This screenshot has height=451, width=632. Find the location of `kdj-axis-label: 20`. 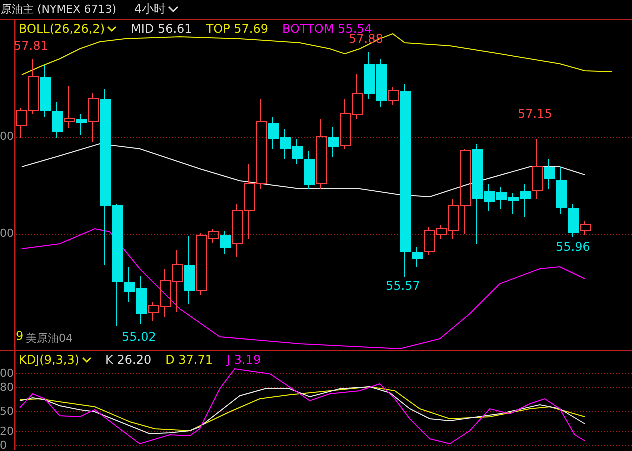

kdj-axis-label: 20 is located at coordinates (7, 432).